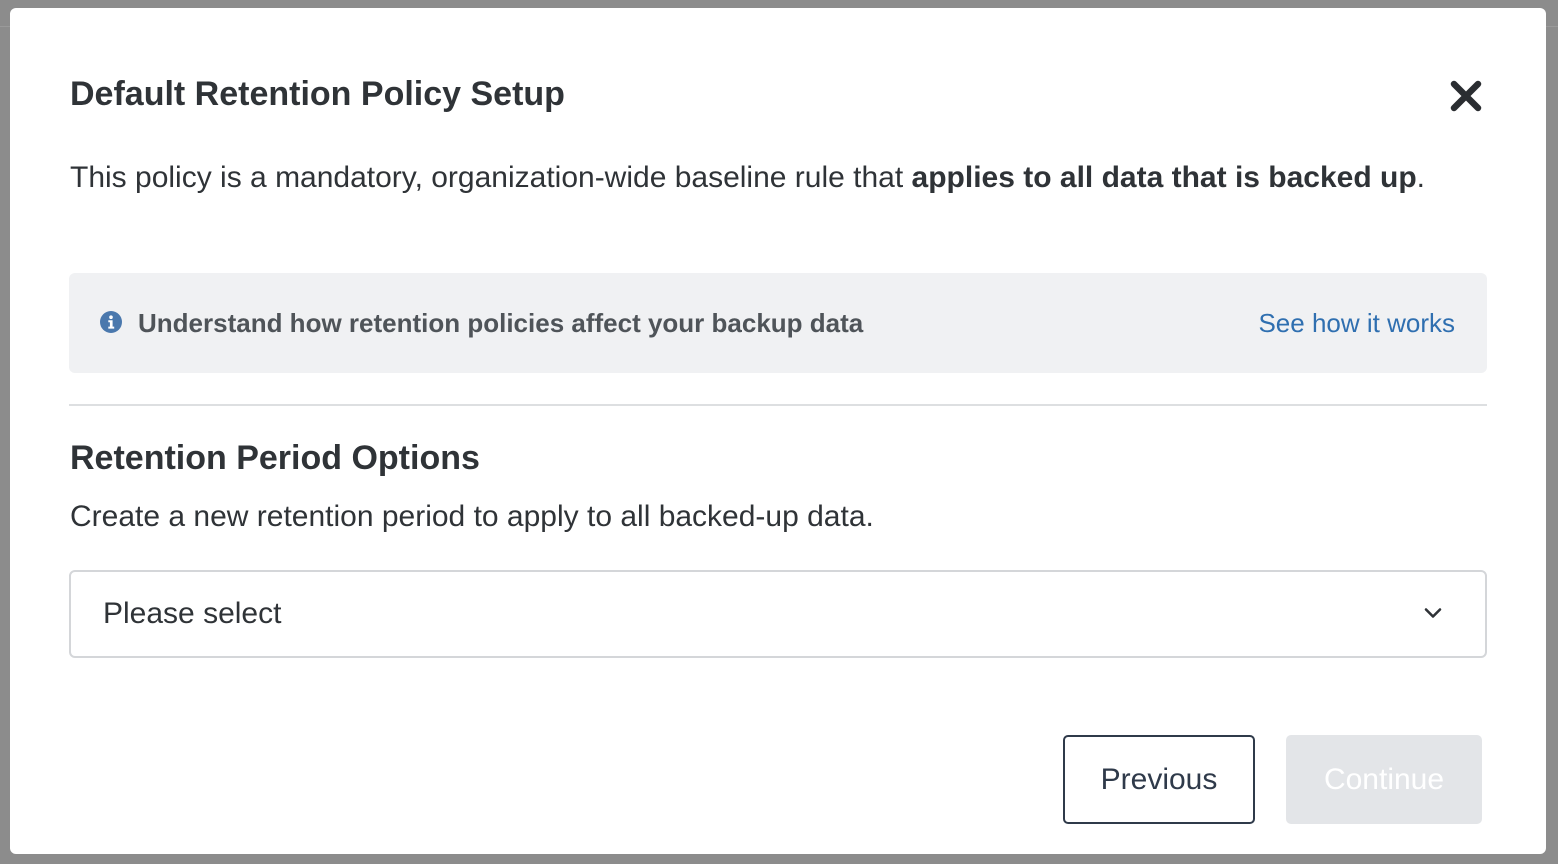  What do you see at coordinates (1356, 323) in the screenshot?
I see `see-how-it-works-link: See how it works` at bounding box center [1356, 323].